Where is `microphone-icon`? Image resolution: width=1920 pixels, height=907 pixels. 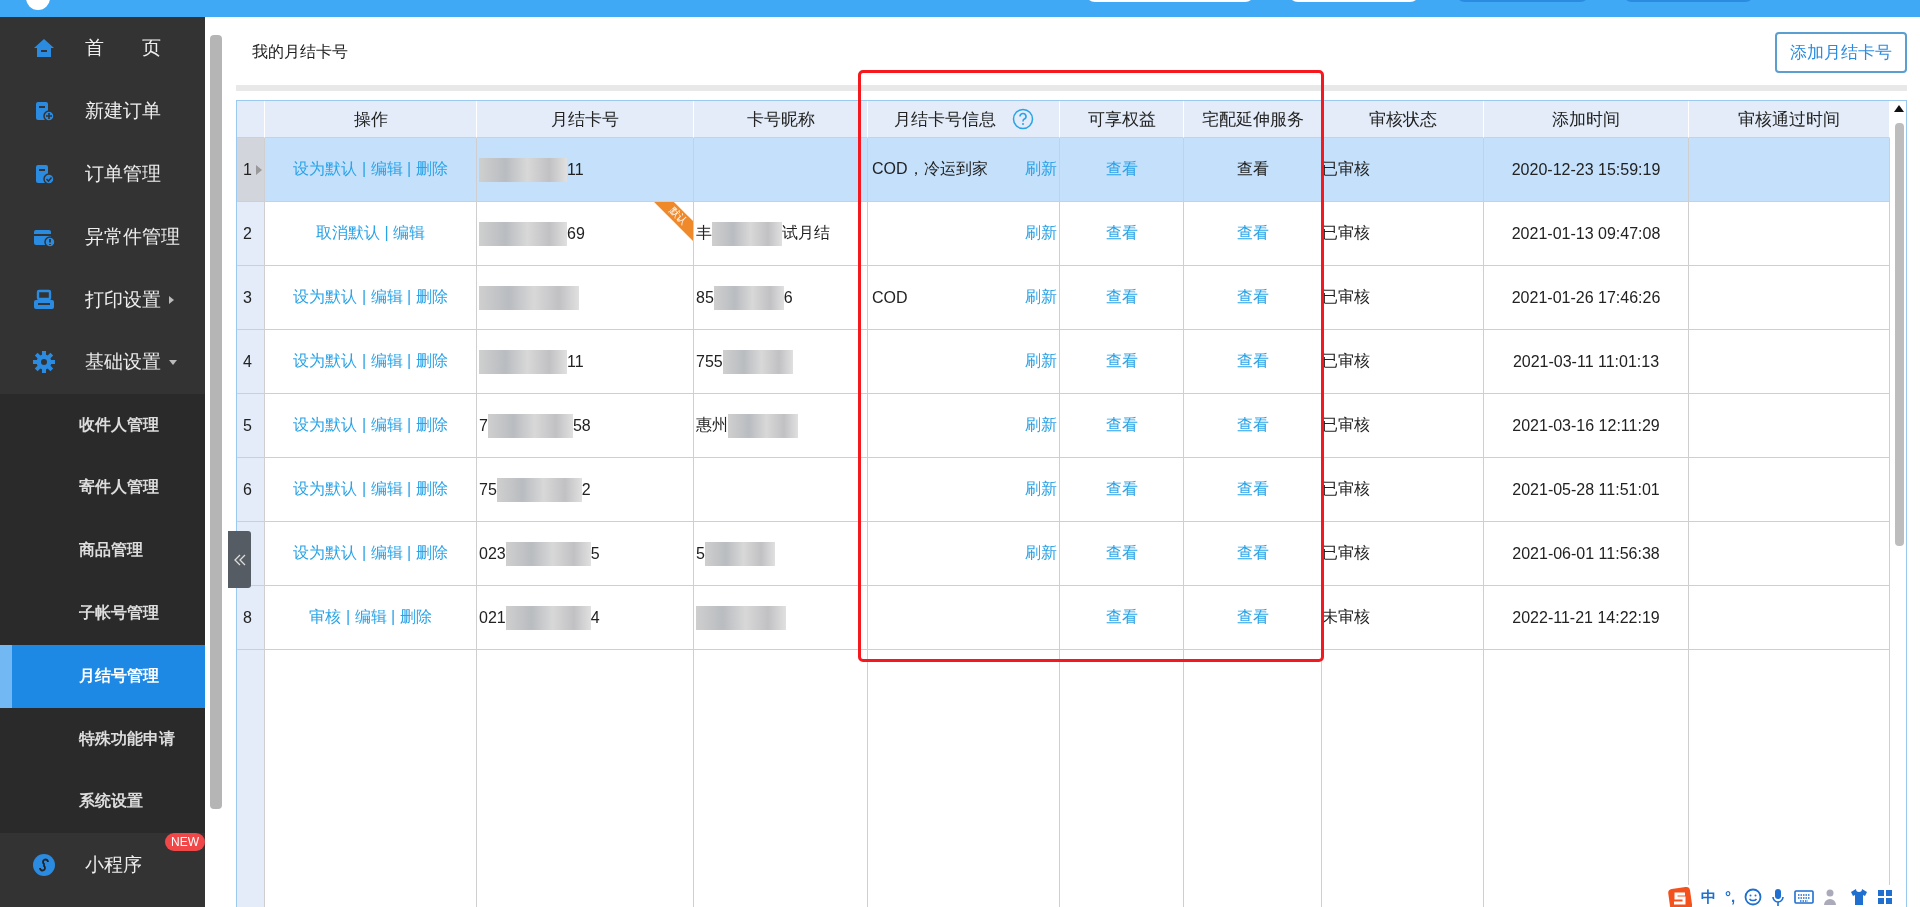
microphone-icon is located at coordinates (1778, 897).